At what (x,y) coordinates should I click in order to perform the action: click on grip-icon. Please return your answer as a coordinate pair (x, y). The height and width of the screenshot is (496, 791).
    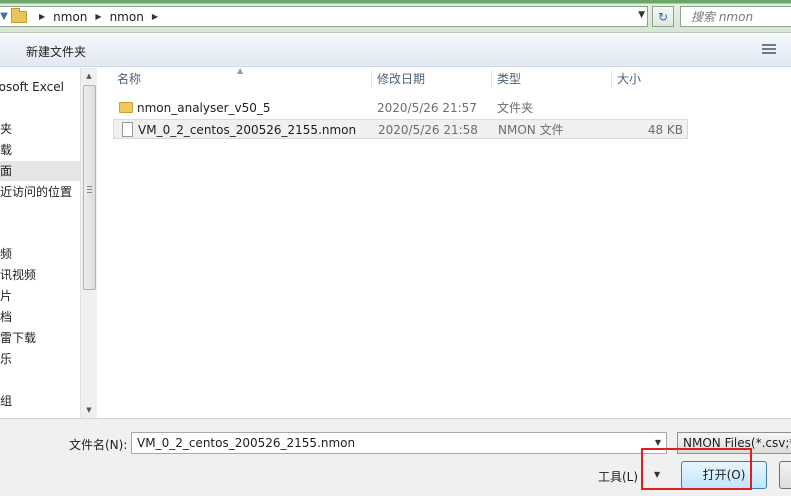
    Looking at the image, I should click on (89, 190).